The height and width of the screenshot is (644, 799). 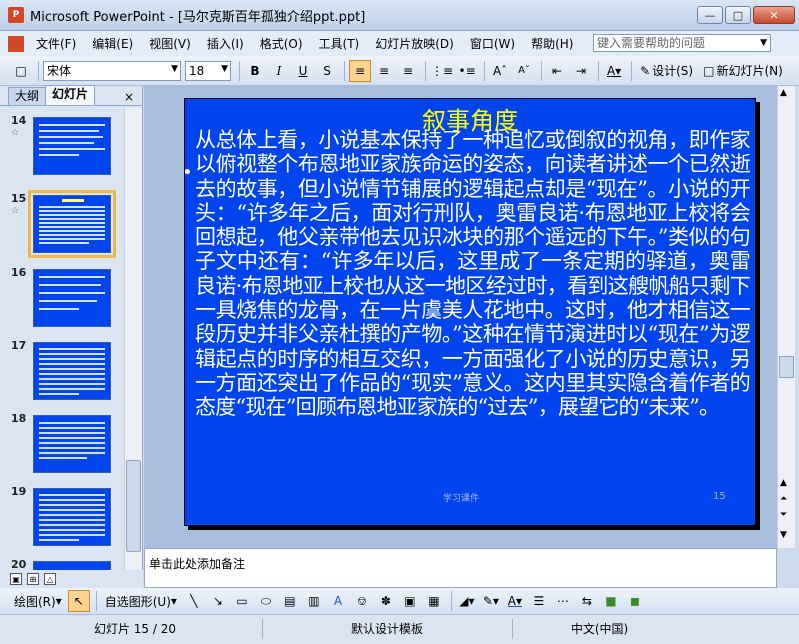 What do you see at coordinates (290, 601) in the screenshot?
I see `textbox-tool-icon: ▤` at bounding box center [290, 601].